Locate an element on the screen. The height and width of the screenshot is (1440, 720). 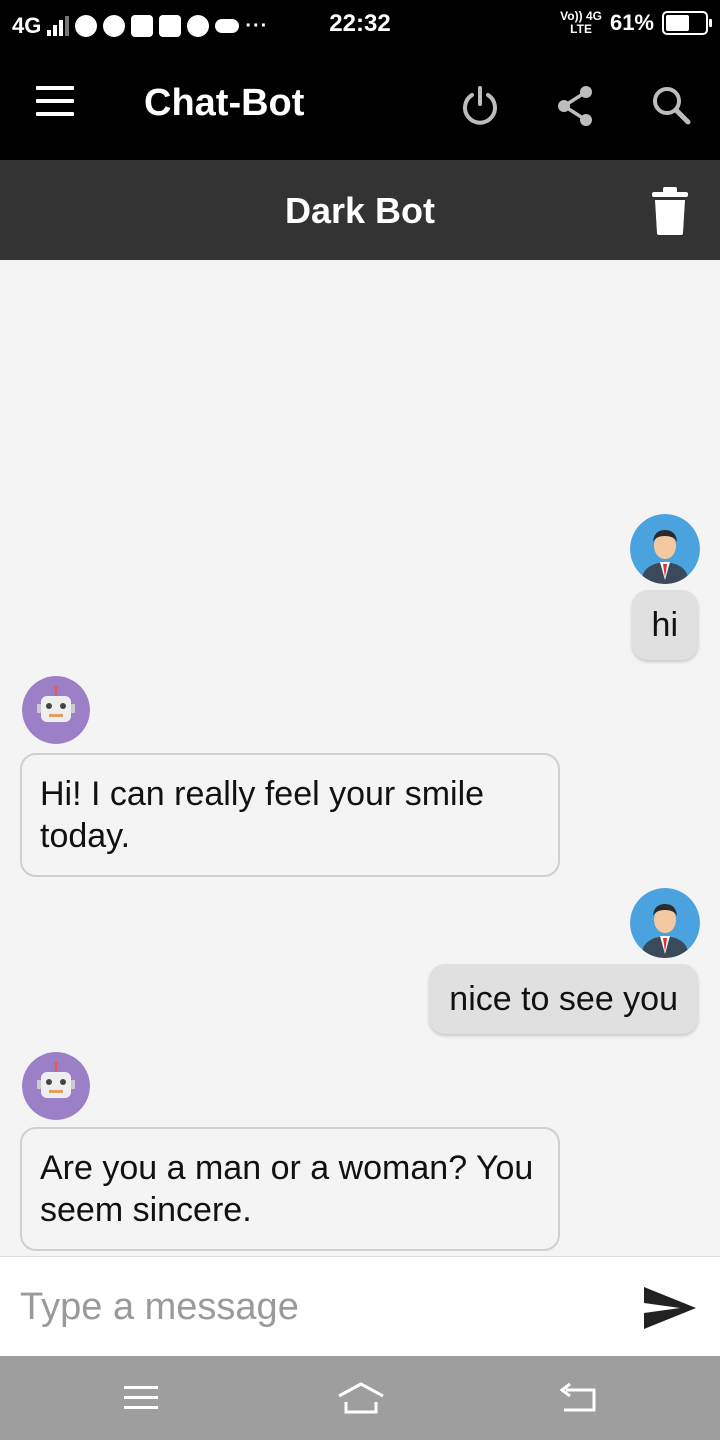
status-right: Vo)) 4G LTE 61% is located at coordinates (636, 23).